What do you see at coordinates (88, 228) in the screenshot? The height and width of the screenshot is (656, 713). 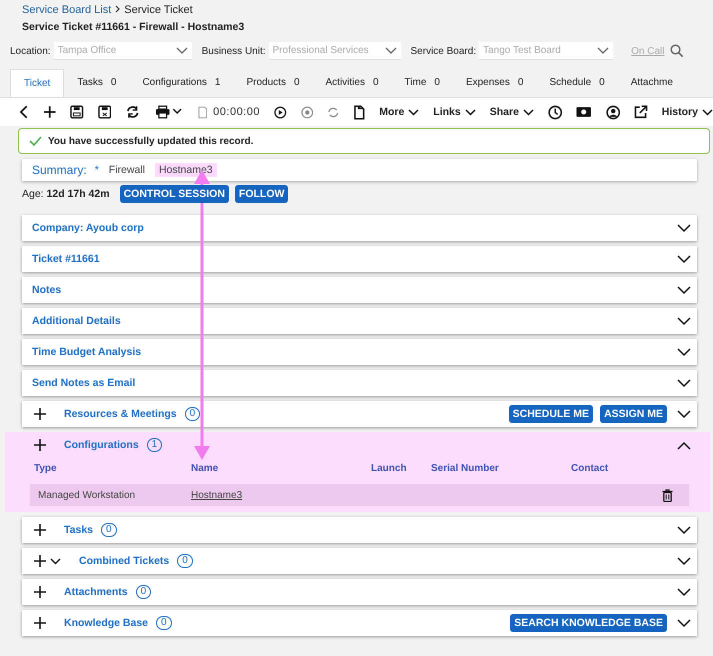 I see `section-title: Company: Ayoub corp` at bounding box center [88, 228].